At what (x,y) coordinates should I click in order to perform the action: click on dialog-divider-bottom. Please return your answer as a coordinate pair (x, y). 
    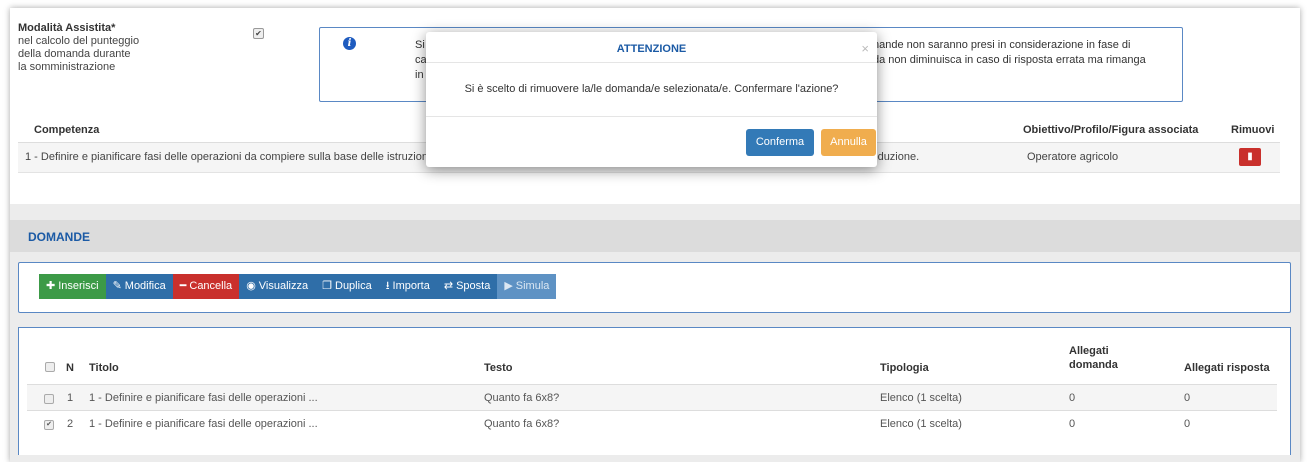
    Looking at the image, I should click on (651, 116).